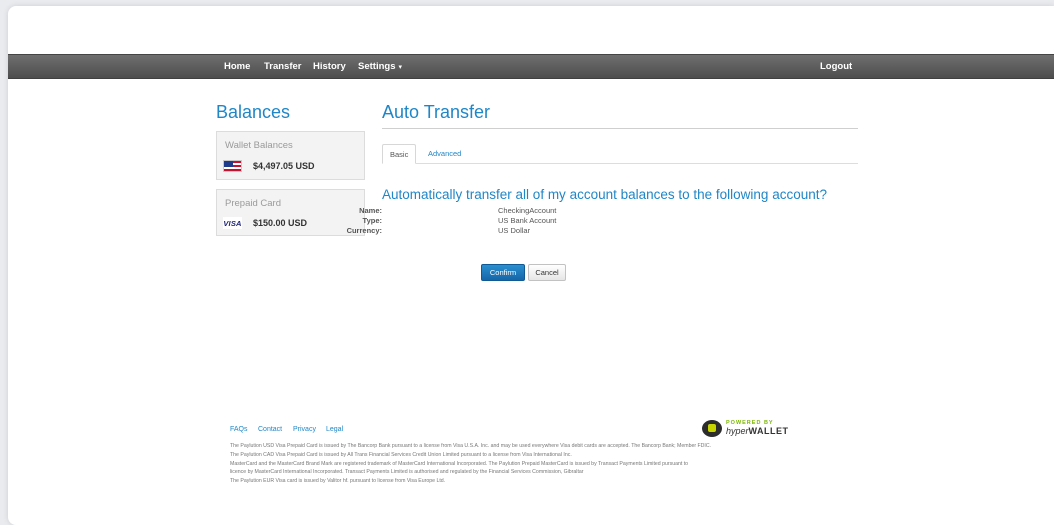 The height and width of the screenshot is (525, 1054). Describe the element at coordinates (259, 145) in the screenshot. I see `panel-title: Wallet Balances` at that location.